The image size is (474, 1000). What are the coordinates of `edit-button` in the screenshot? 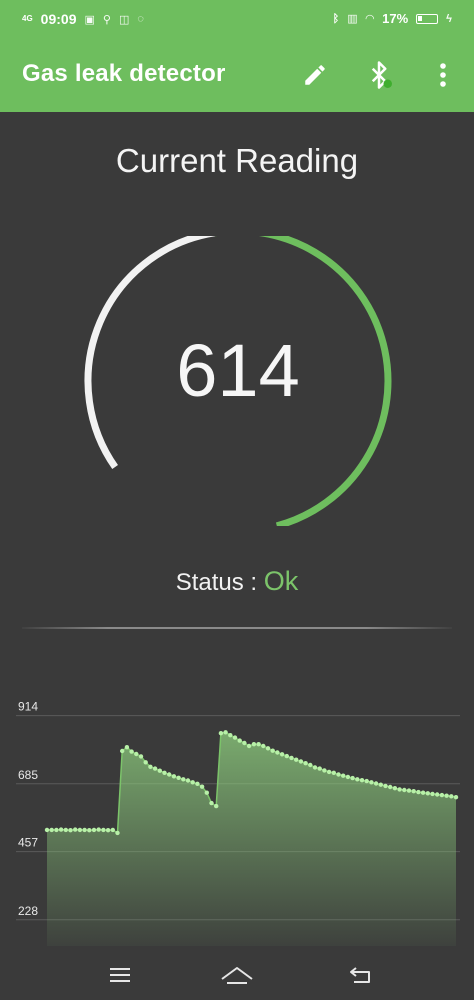 It's located at (315, 75).